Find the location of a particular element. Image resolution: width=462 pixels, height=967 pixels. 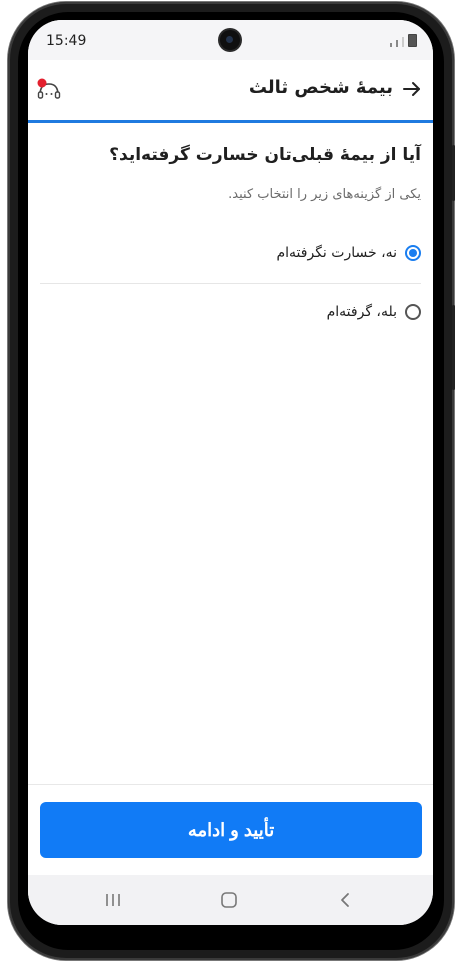

front-camera is located at coordinates (230, 40).